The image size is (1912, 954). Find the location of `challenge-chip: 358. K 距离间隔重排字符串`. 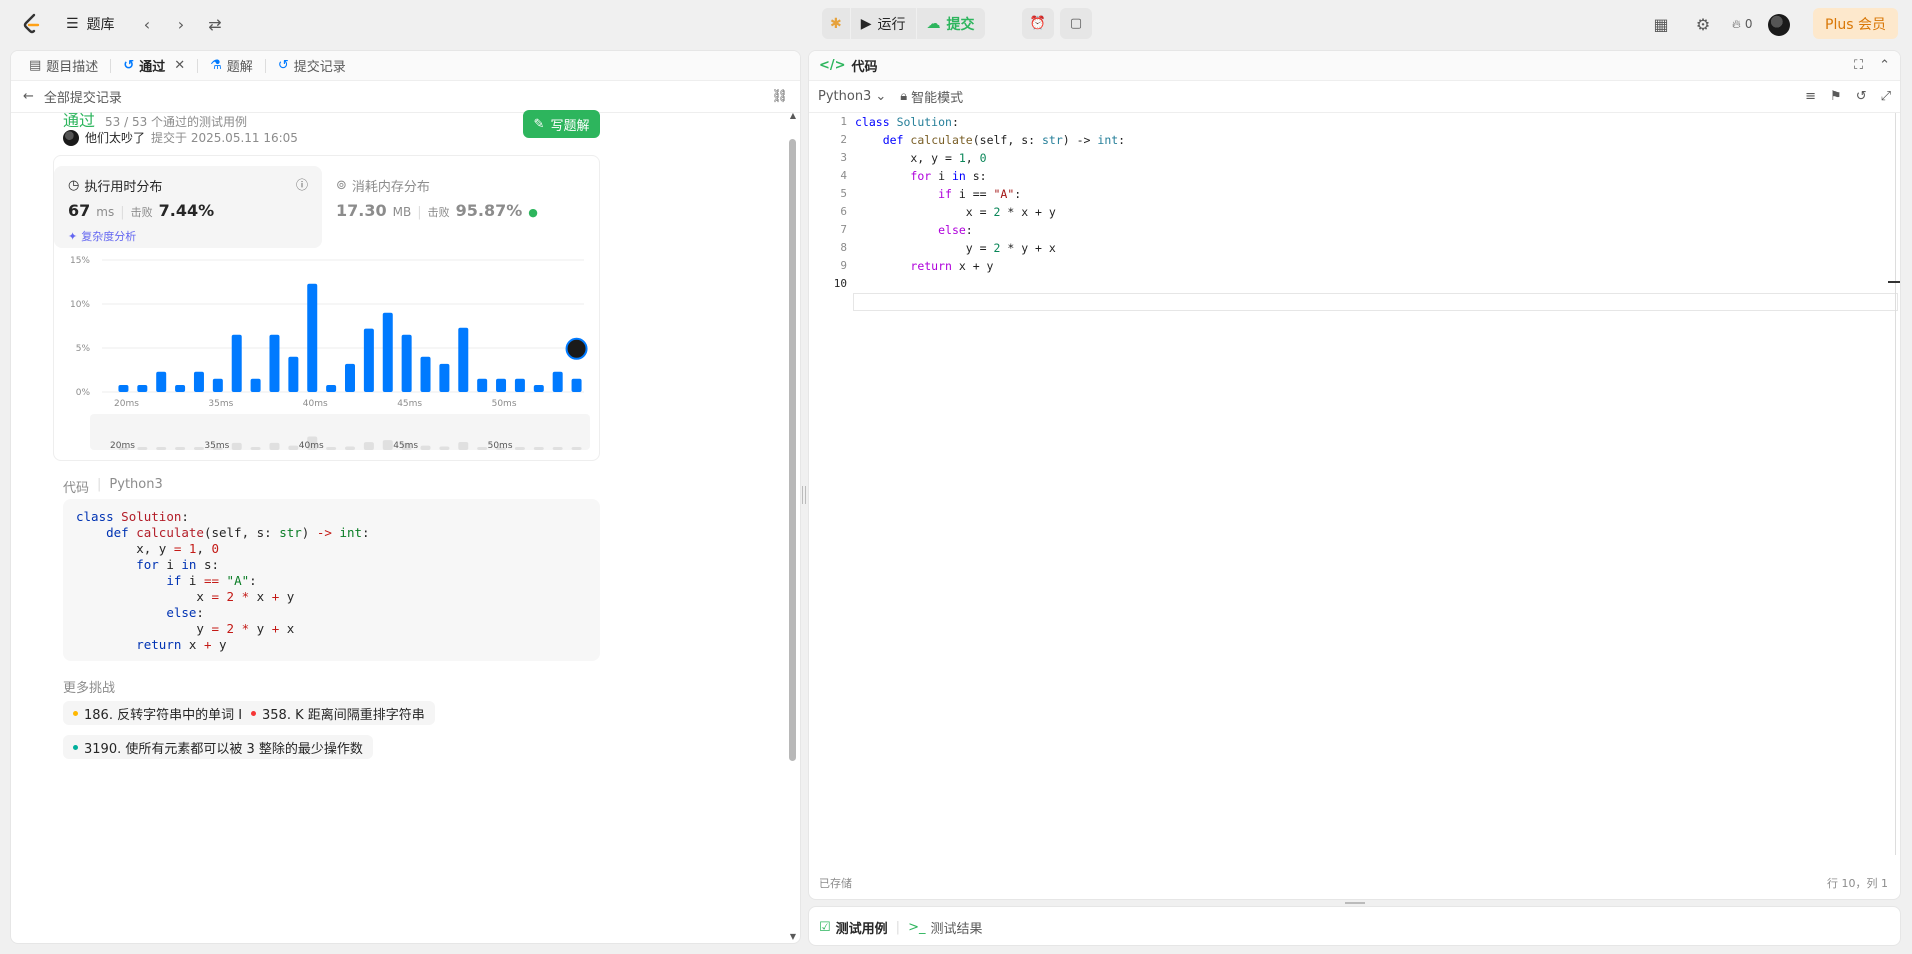

challenge-chip: 358. K 距离间隔重排字符串 is located at coordinates (338, 713).